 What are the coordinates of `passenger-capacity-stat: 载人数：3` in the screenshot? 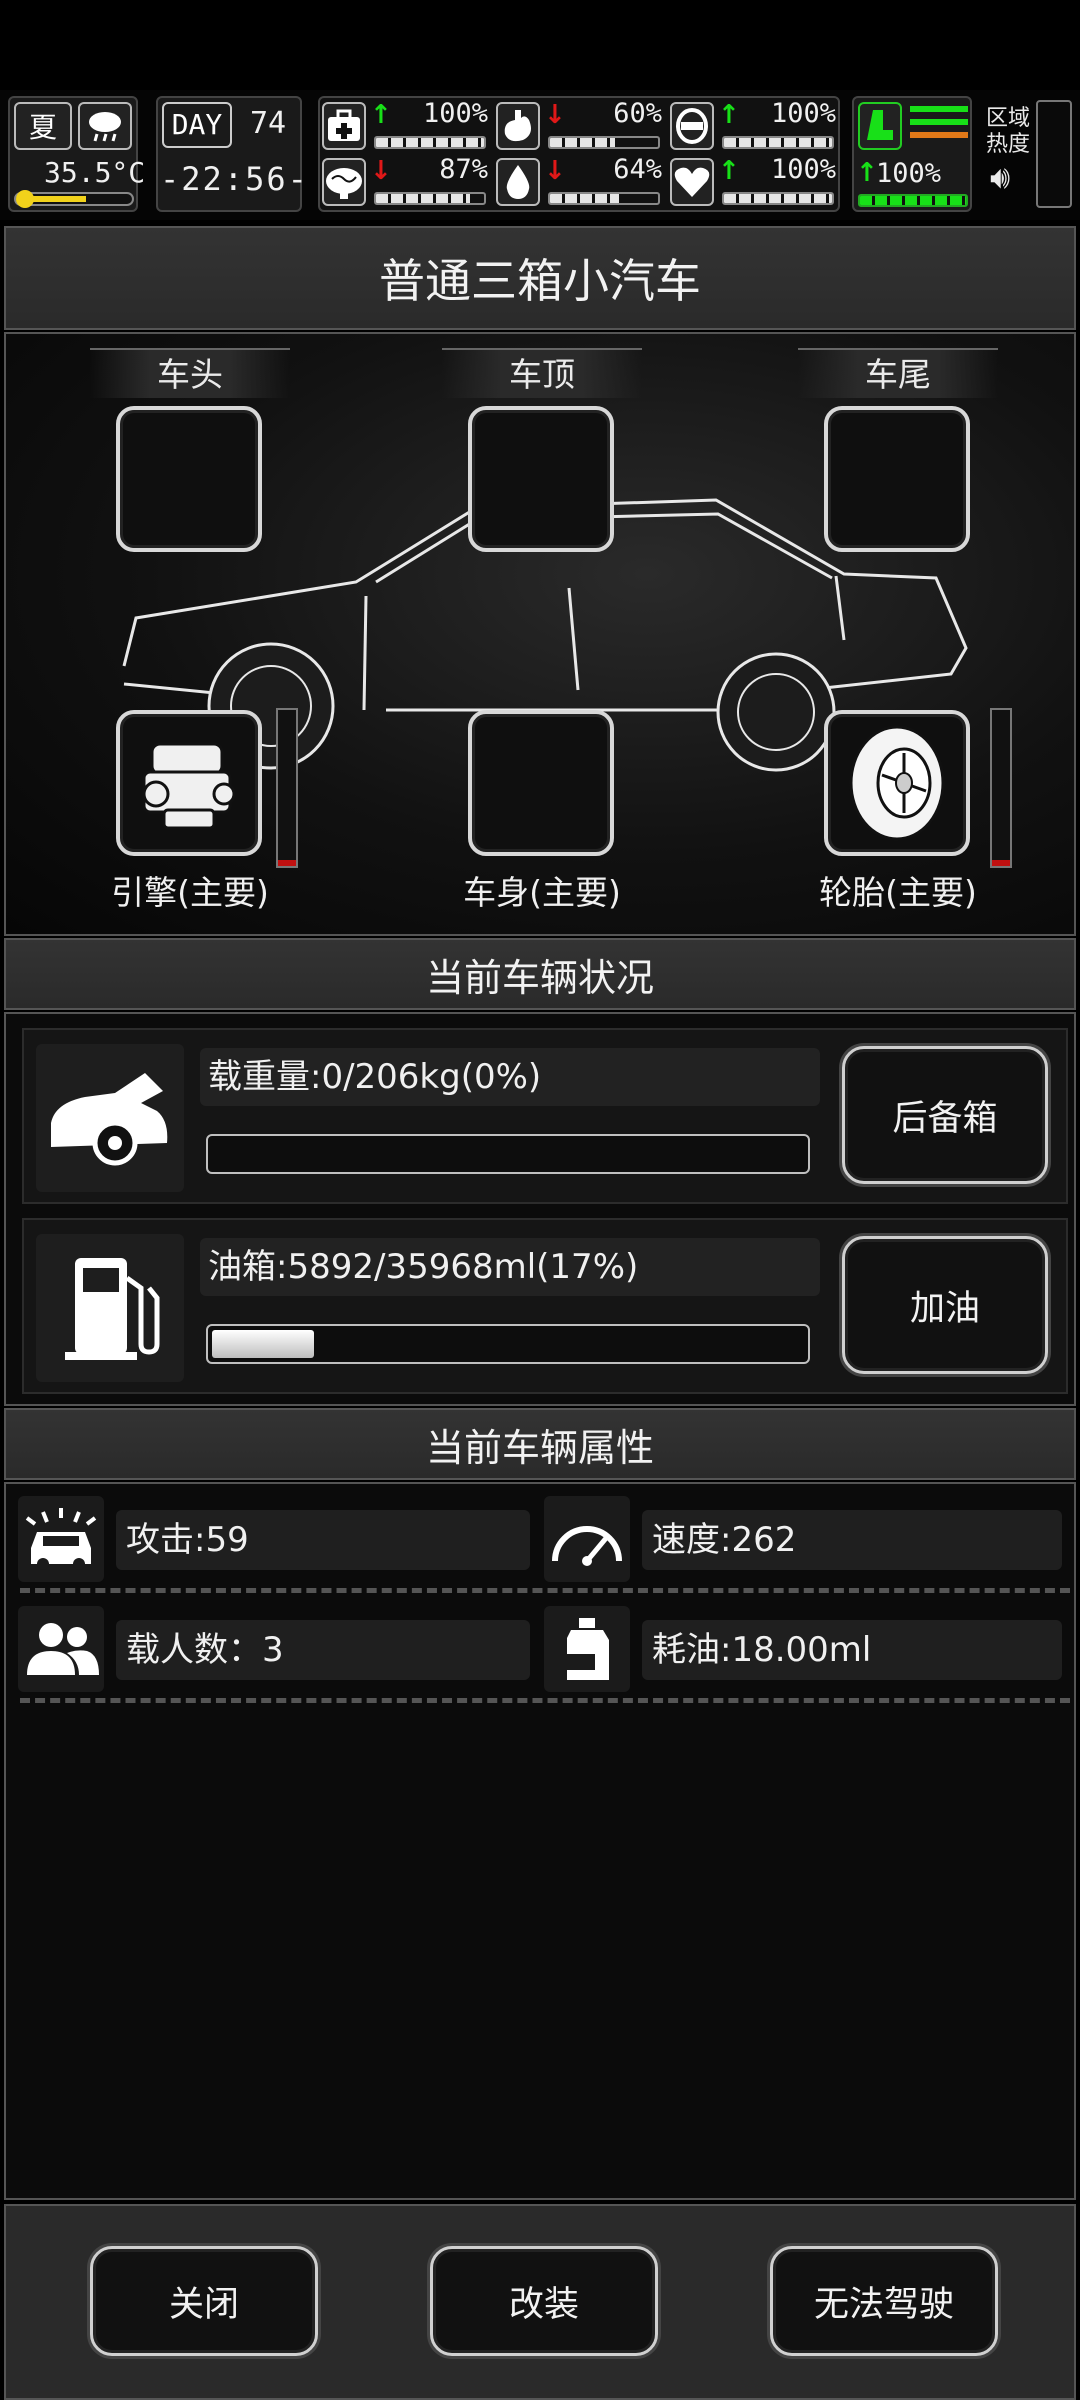 It's located at (323, 1650).